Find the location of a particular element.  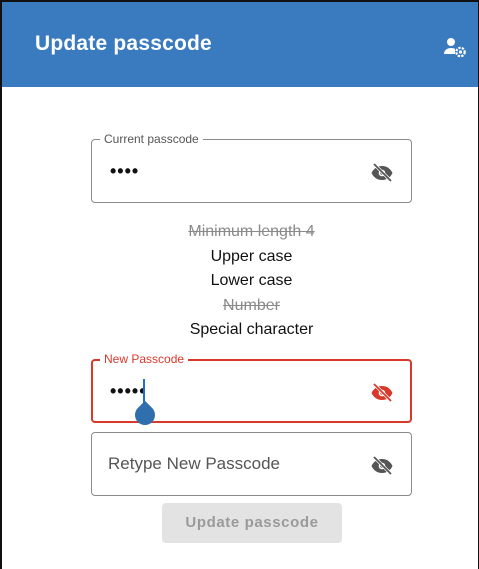

requirement-number: Number is located at coordinates (251, 305).